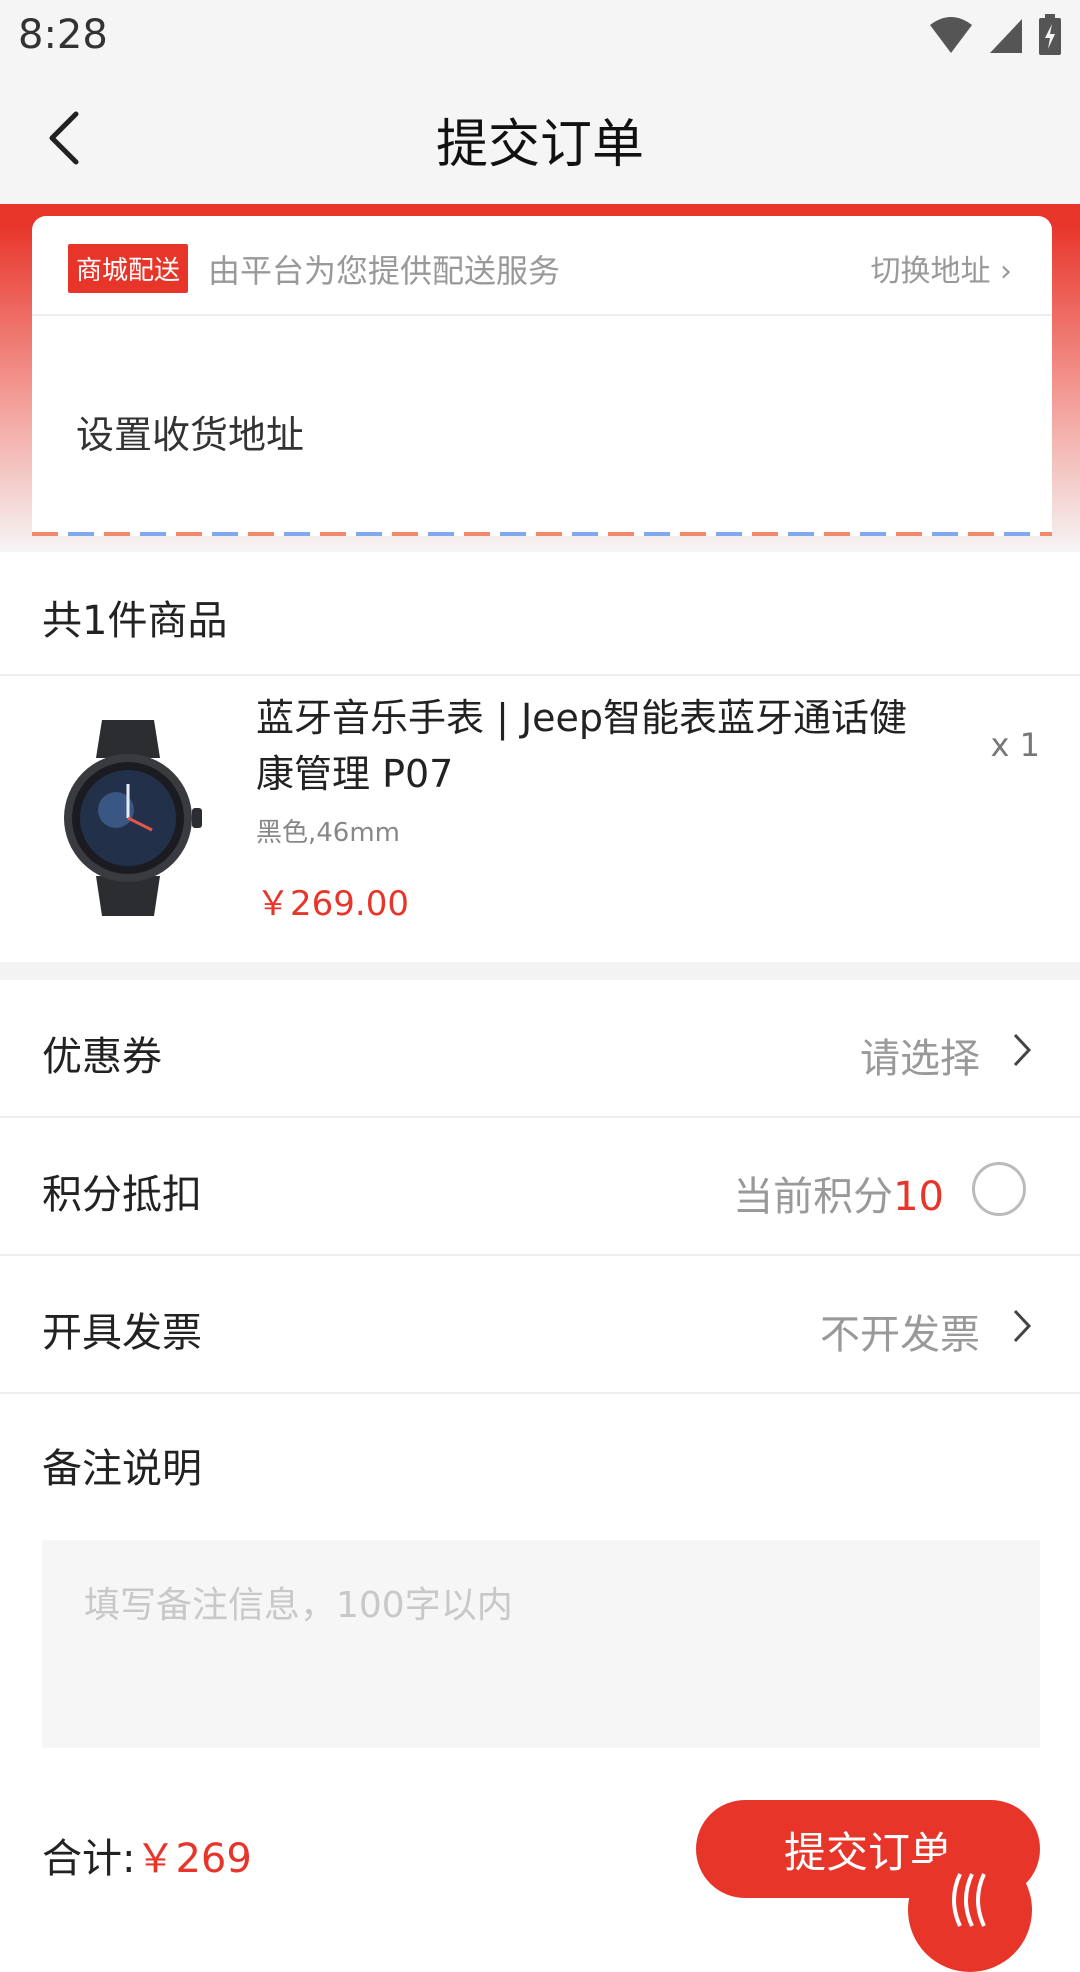 The image size is (1080, 1972). Describe the element at coordinates (542, 534) in the screenshot. I see `envelope-divider` at that location.